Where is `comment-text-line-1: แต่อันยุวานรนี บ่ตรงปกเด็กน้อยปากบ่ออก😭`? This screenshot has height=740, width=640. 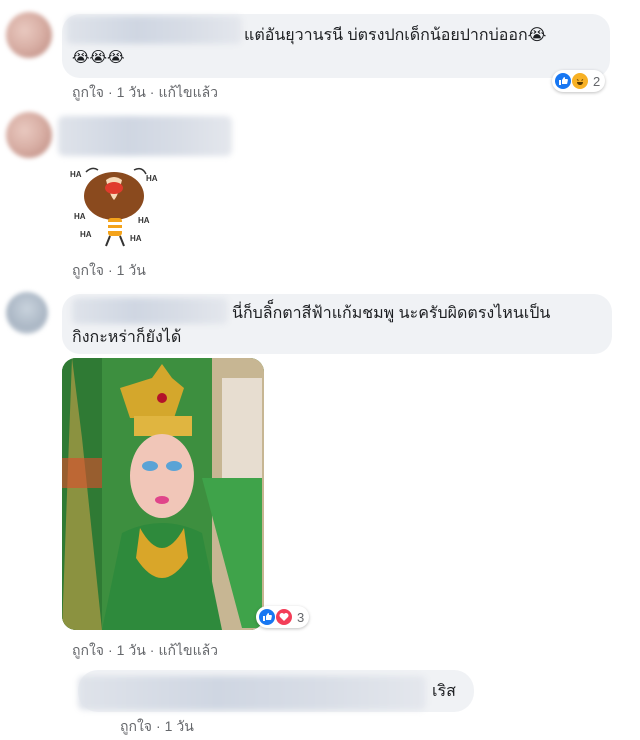
comment-text-line-1: แต่อันยุวานรนี บ่ตรงปกเด็กน้อยปากบ่ออก😭 is located at coordinates (395, 35).